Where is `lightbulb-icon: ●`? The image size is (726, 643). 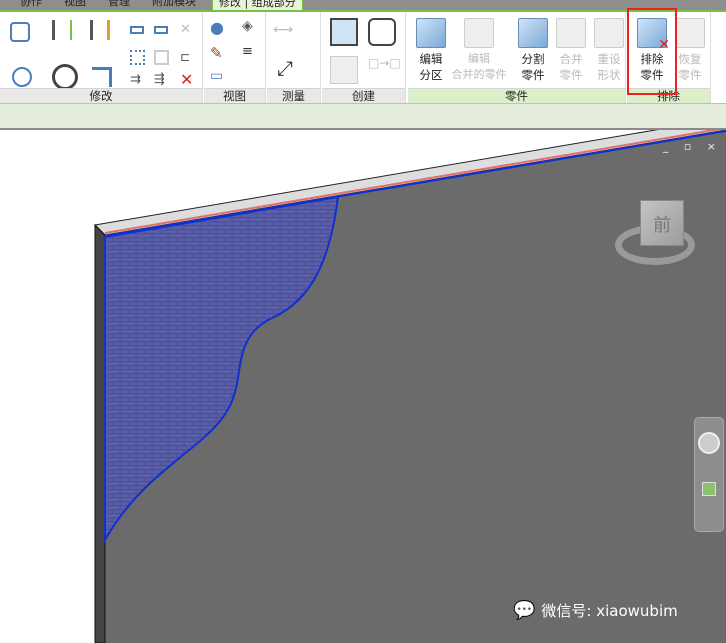
lightbulb-icon: ● is located at coordinates (220, 28).